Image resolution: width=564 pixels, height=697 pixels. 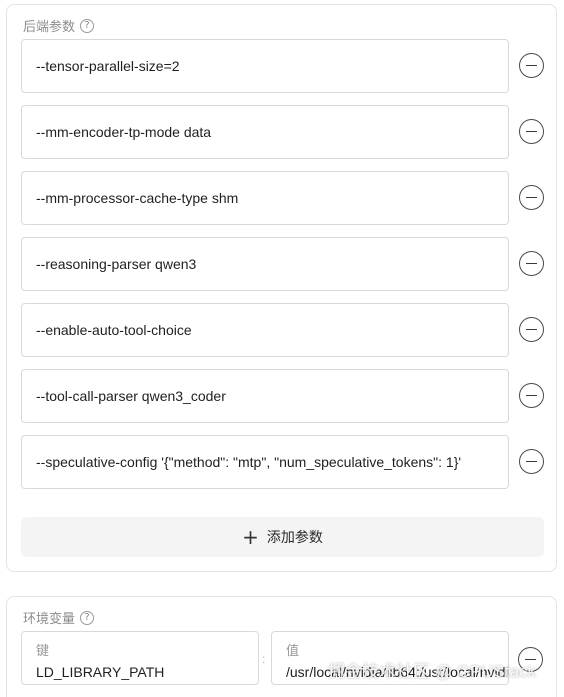 I want to click on param-input: --tensor-parallel-size=2, so click(x=265, y=66).